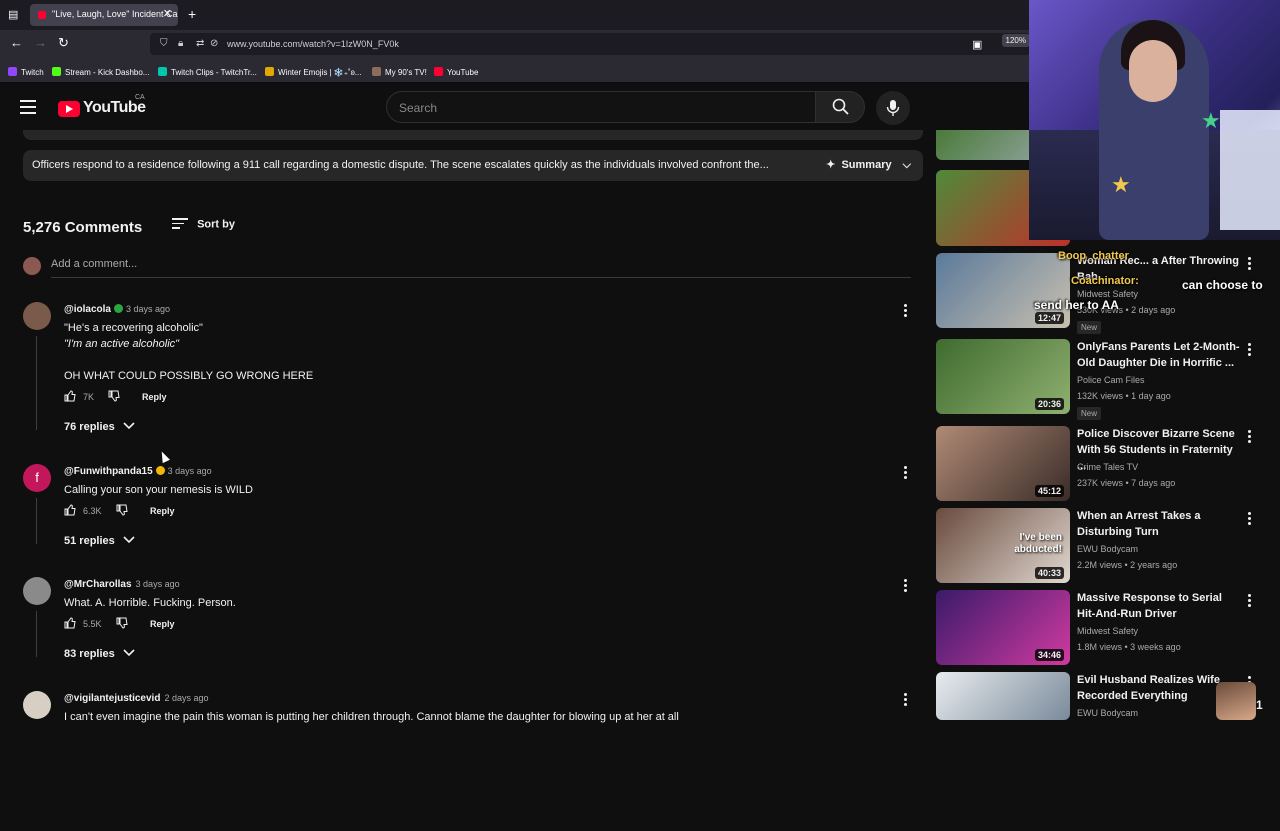 The height and width of the screenshot is (831, 1280). Describe the element at coordinates (399, 72) in the screenshot. I see `bookmark-item: My 90's TV!` at that location.